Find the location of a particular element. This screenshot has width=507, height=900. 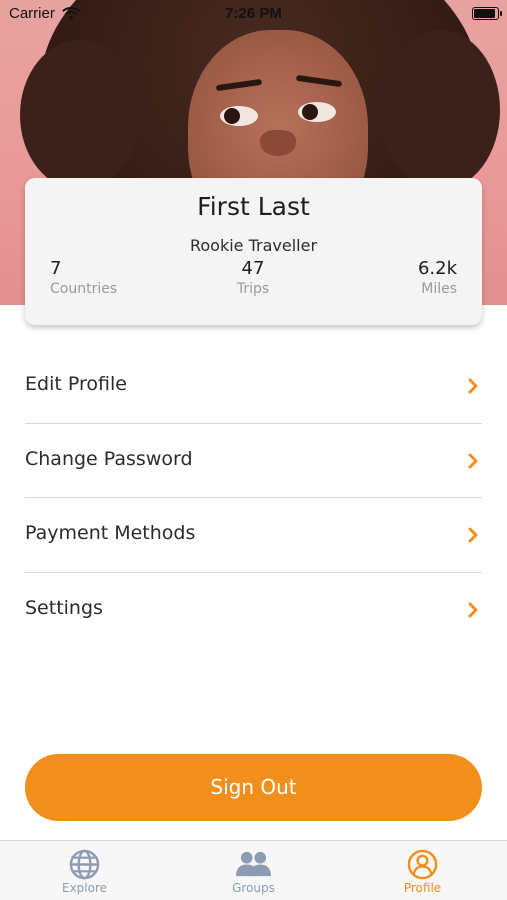

stat-value: 47 is located at coordinates (253, 268).